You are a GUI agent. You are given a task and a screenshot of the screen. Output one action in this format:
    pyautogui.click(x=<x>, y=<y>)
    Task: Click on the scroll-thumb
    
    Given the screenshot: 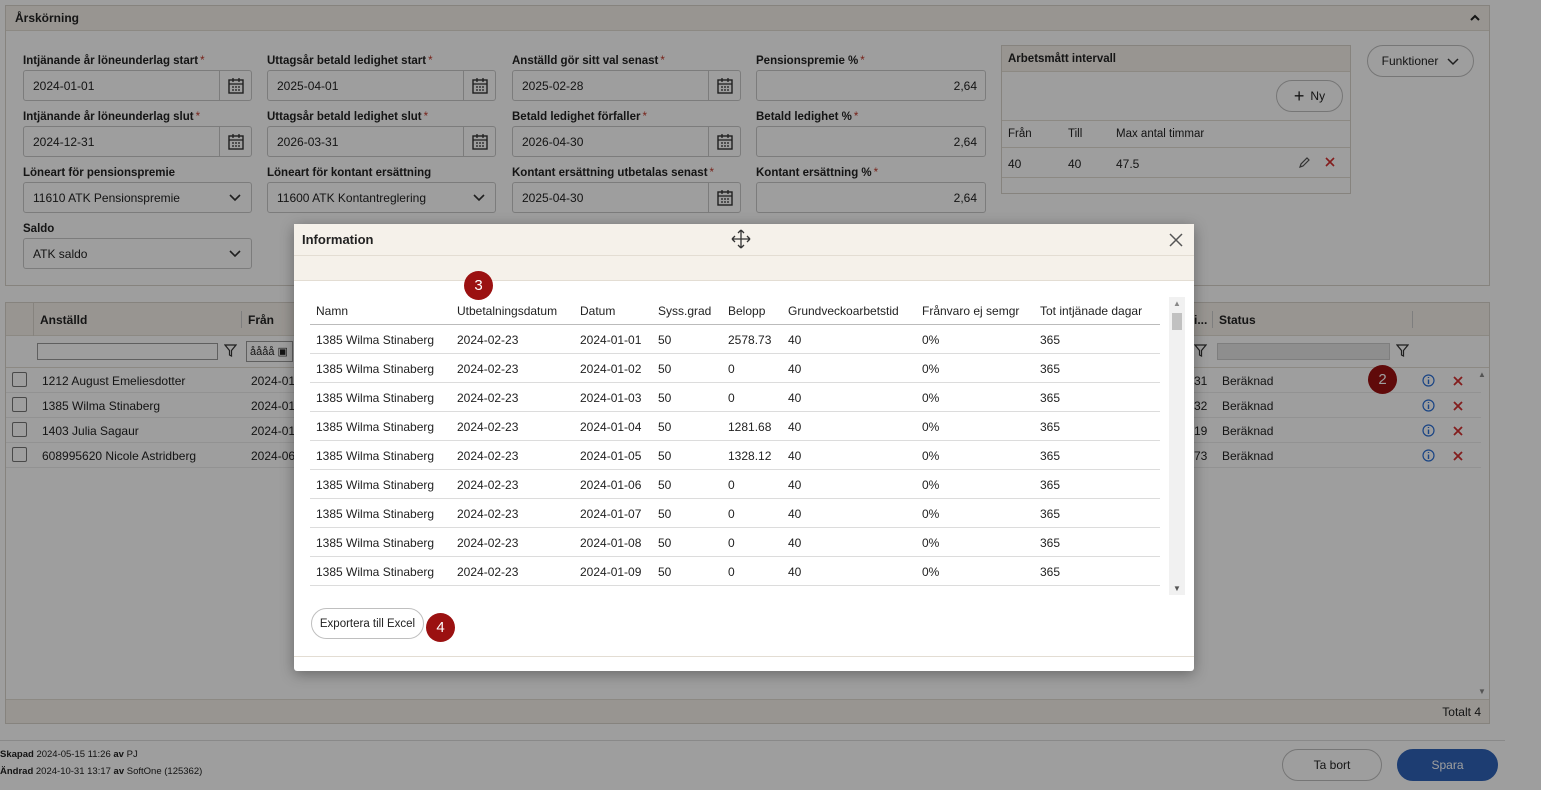 What is the action you would take?
    pyautogui.click(x=1177, y=321)
    